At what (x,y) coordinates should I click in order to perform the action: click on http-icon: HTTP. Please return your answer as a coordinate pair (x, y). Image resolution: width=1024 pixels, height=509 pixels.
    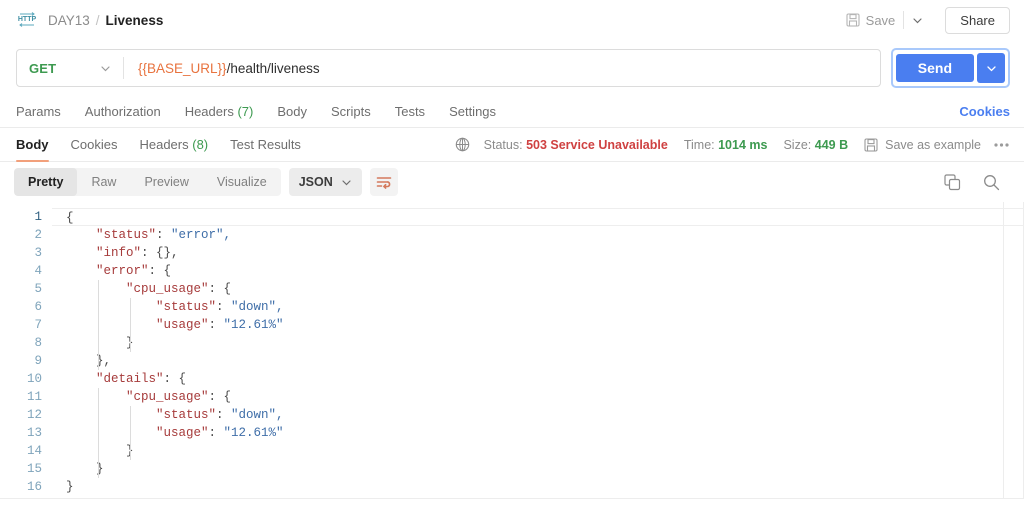
    Looking at the image, I should click on (27, 20).